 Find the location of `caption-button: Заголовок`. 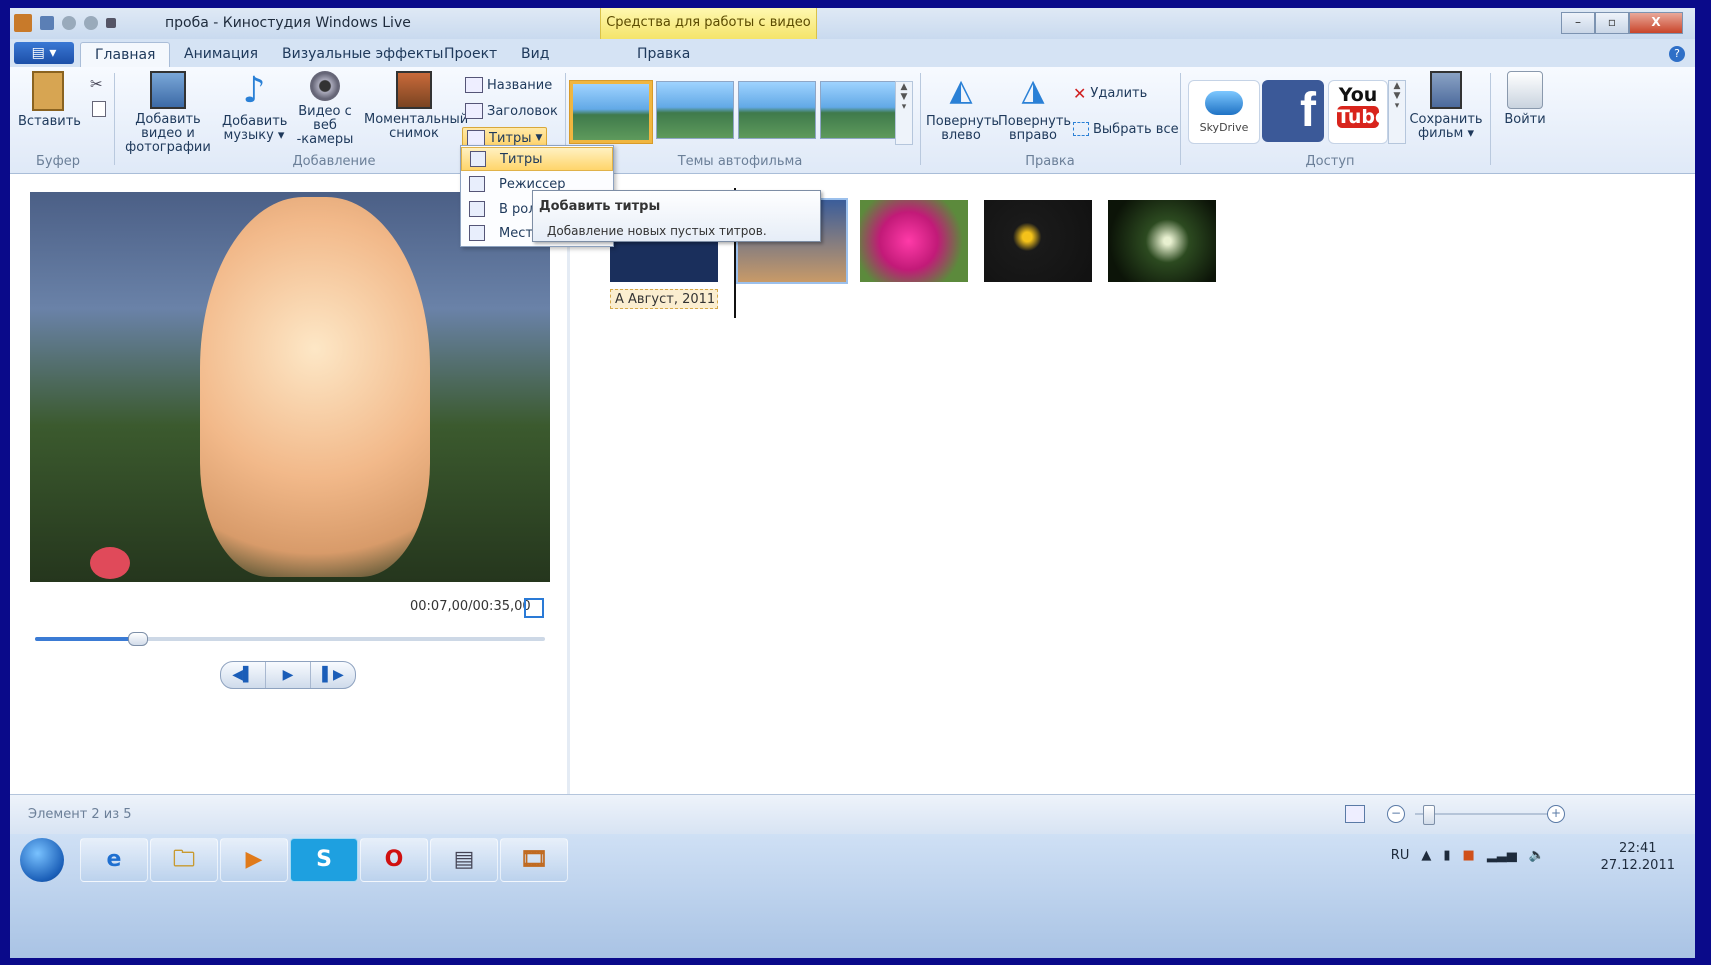

caption-button: Заголовок is located at coordinates (511, 111).